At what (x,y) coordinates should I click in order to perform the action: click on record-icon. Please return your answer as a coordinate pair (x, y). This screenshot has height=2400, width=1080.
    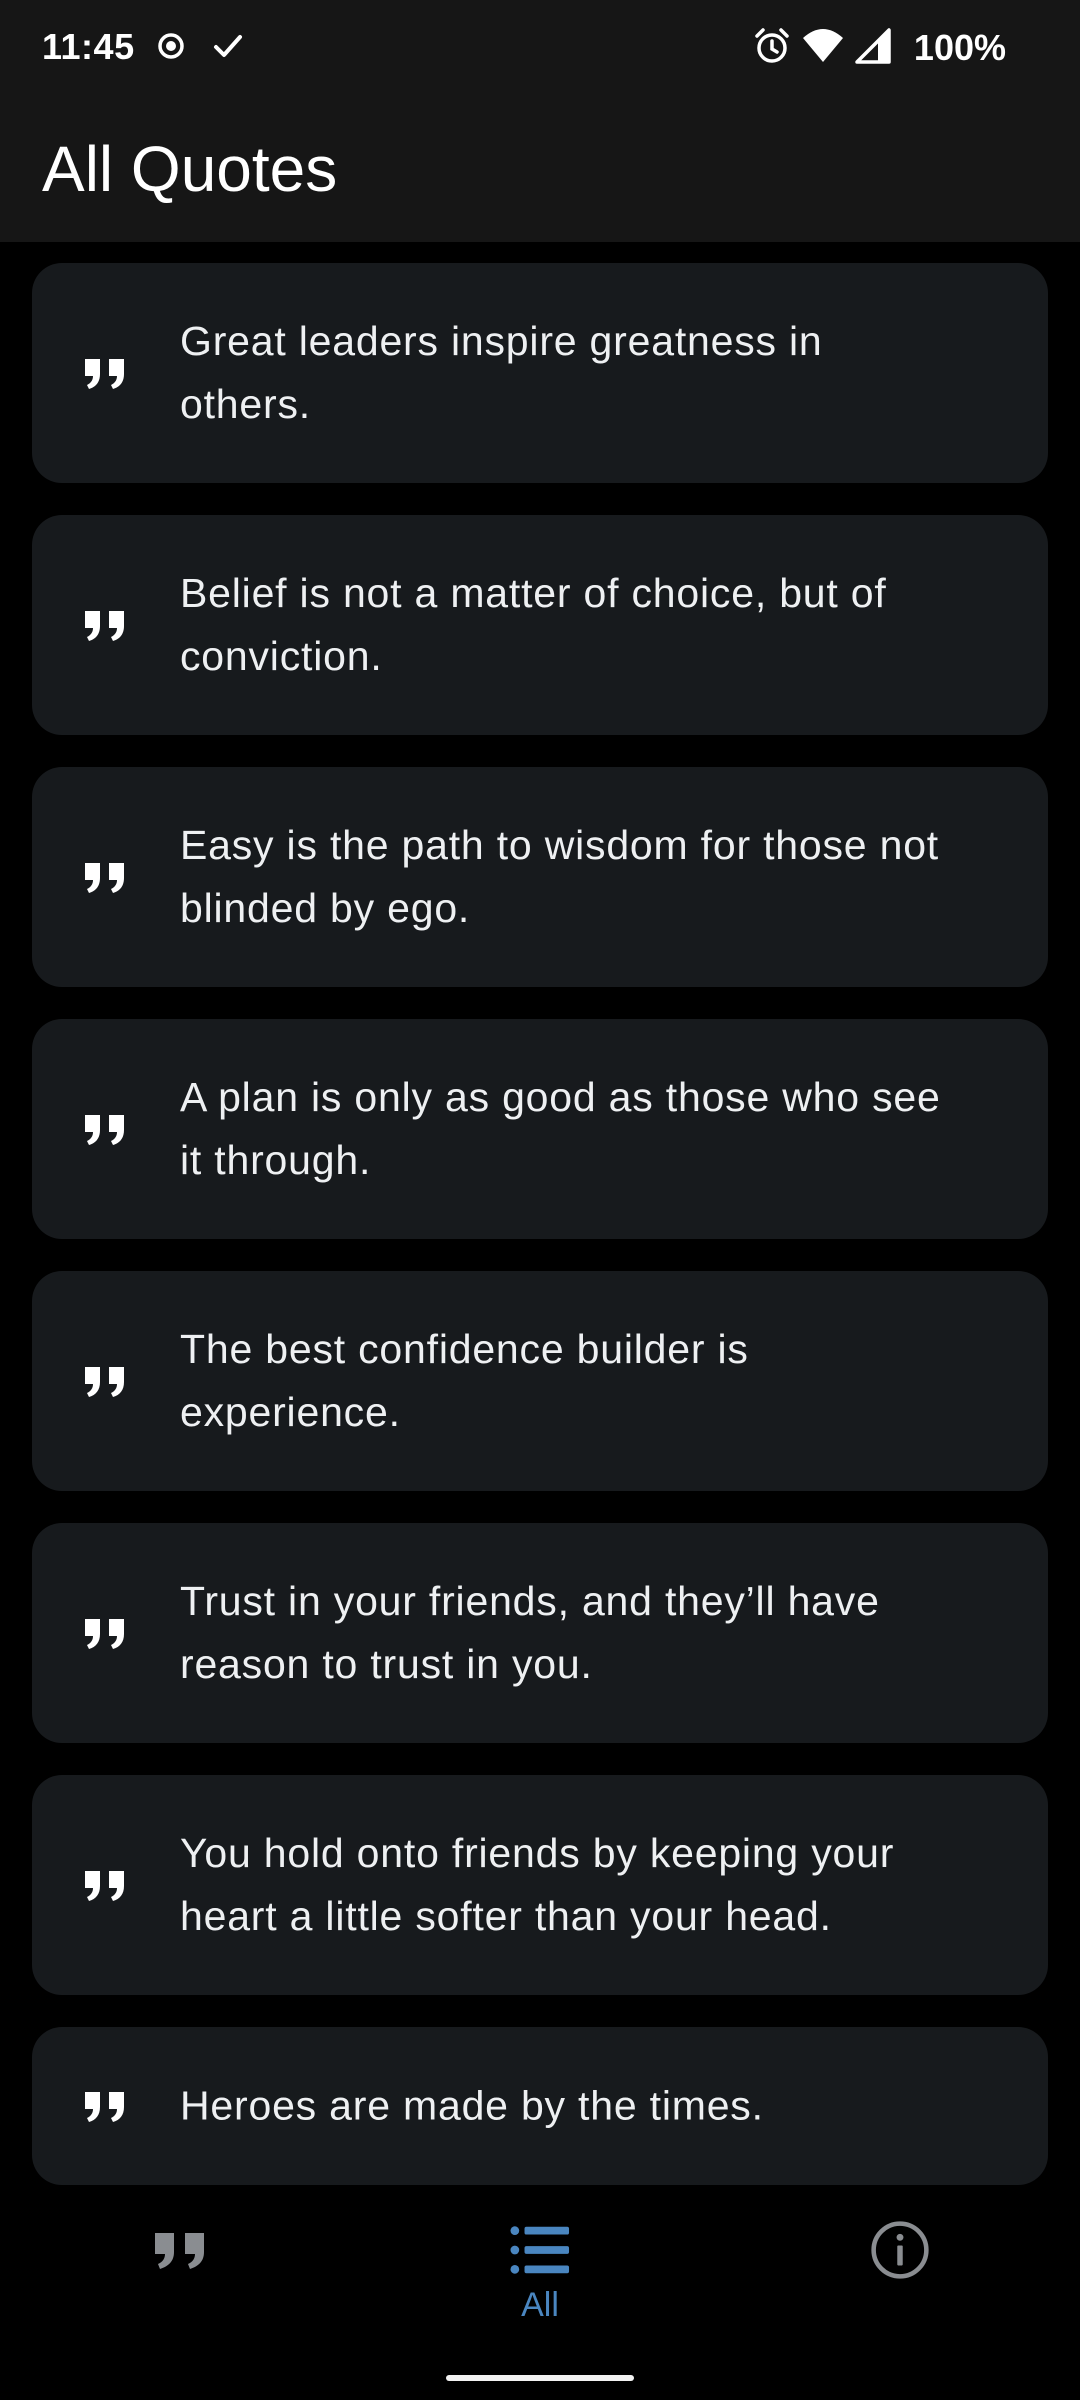
    Looking at the image, I should click on (171, 48).